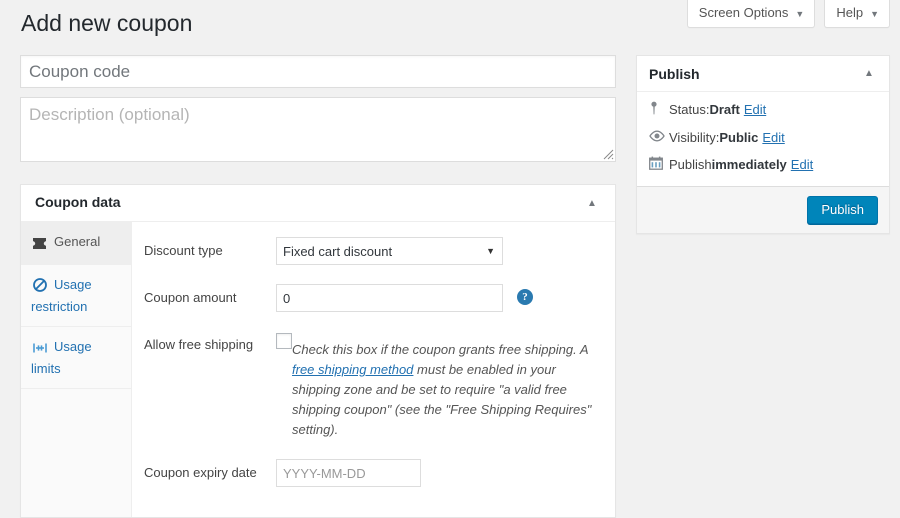  I want to click on coupon-description-textarea, so click(318, 129).